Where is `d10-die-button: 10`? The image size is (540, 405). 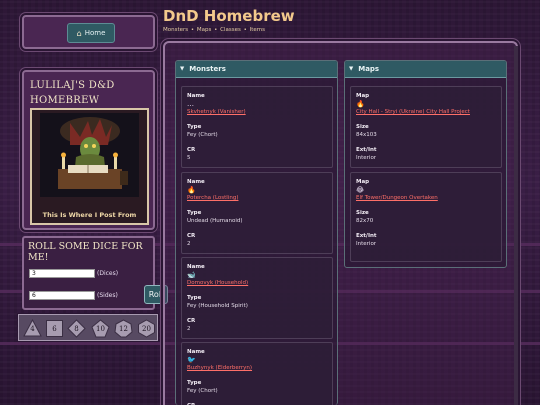
d10-die-button: 10 is located at coordinates (100, 328).